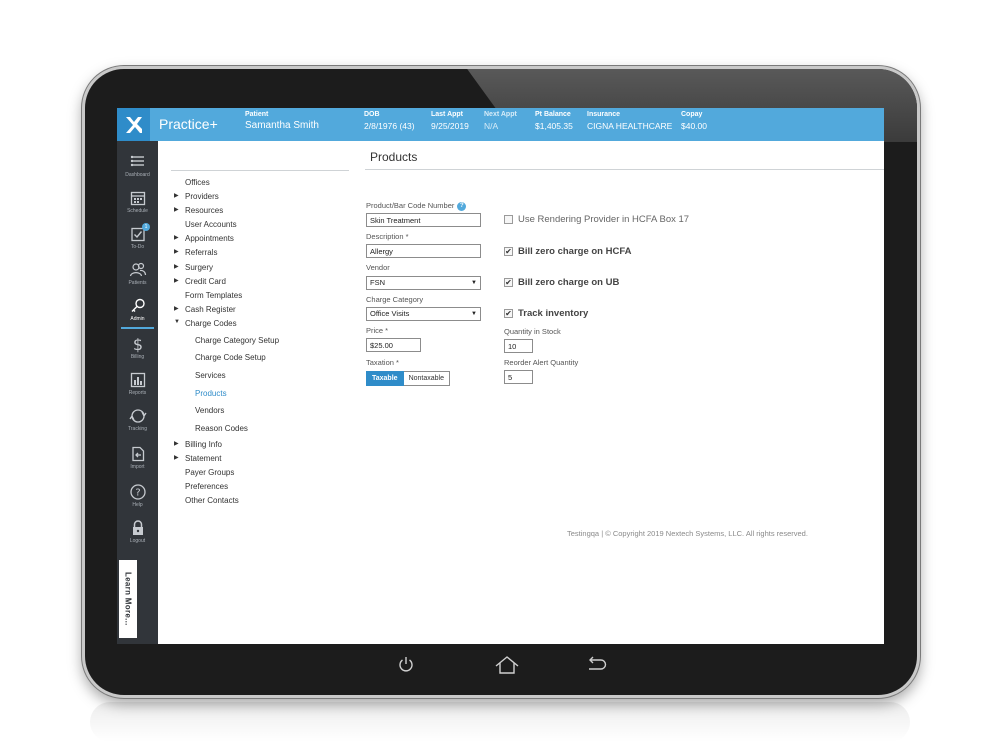 Image resolution: width=1000 pixels, height=750 pixels. What do you see at coordinates (210, 375) in the screenshot?
I see `tree-item-services: Services` at bounding box center [210, 375].